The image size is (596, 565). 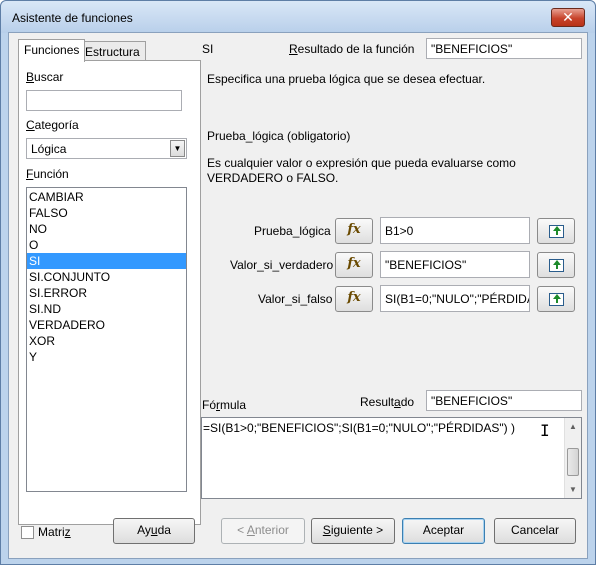 What do you see at coordinates (45, 77) in the screenshot?
I see `search-label: Buscar` at bounding box center [45, 77].